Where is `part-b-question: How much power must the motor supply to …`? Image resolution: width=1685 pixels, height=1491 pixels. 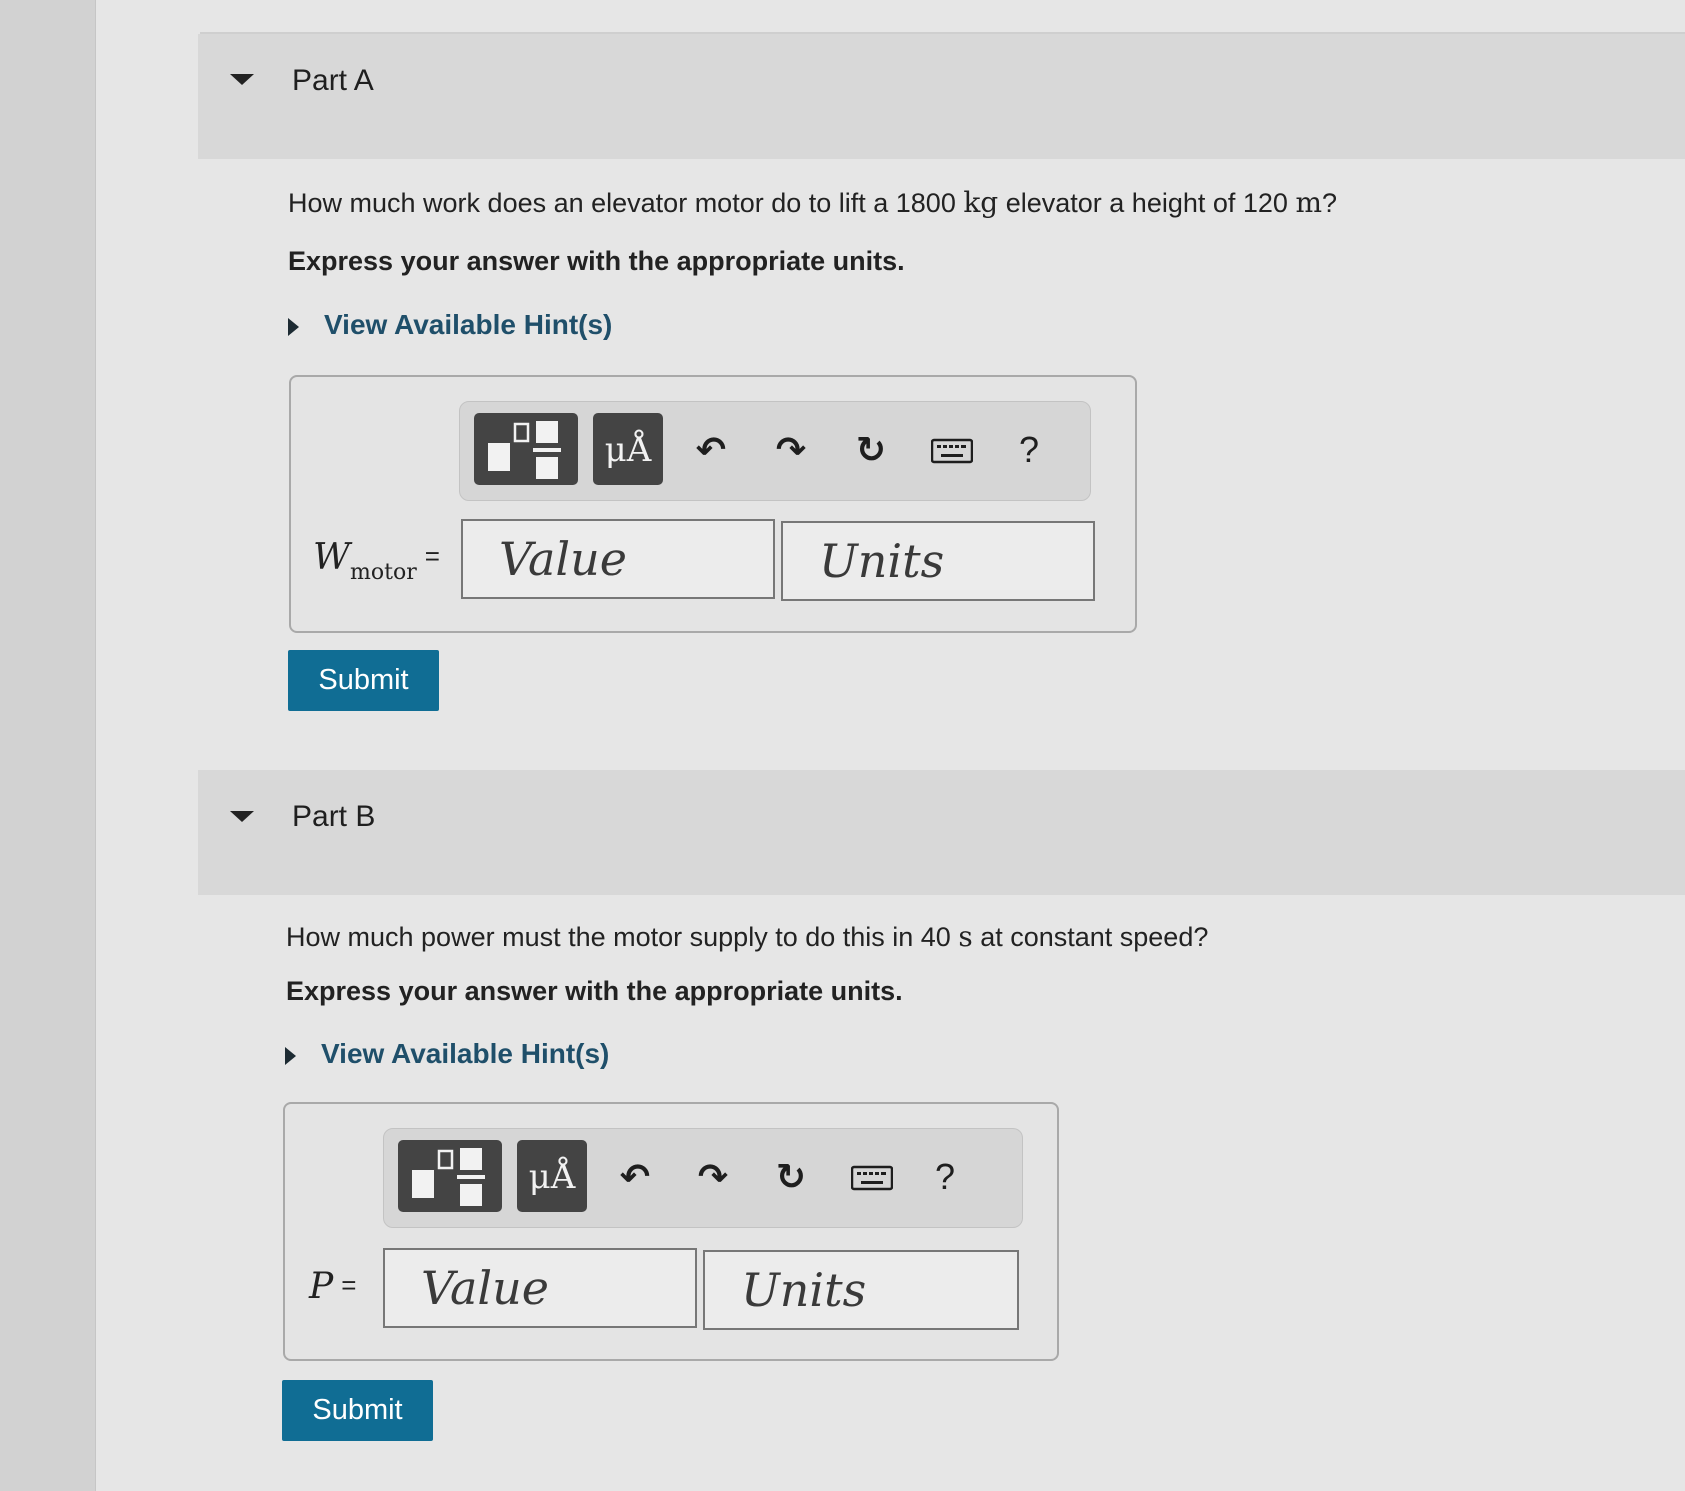 part-b-question: How much power must the motor supply to … is located at coordinates (747, 936).